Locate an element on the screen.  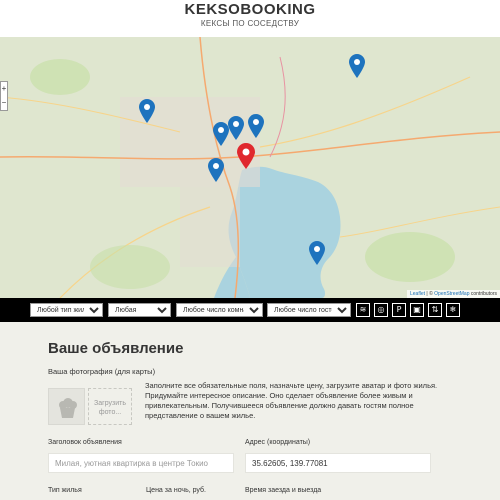
main-pin is located at coordinates (246, 156).